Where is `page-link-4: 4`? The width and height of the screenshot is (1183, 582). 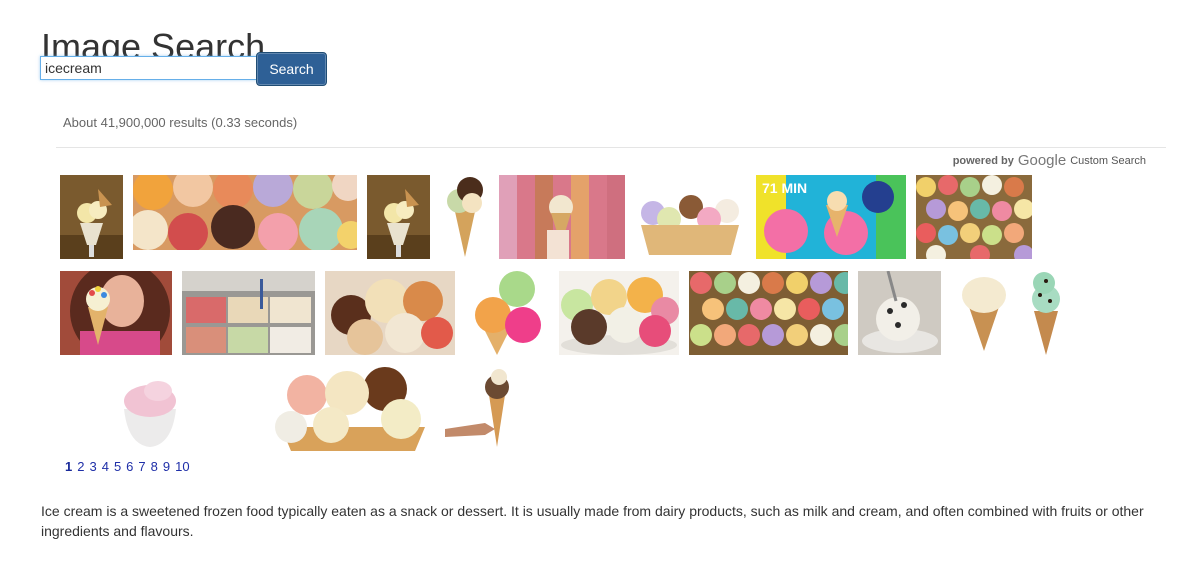
page-link-4: 4 is located at coordinates (105, 466).